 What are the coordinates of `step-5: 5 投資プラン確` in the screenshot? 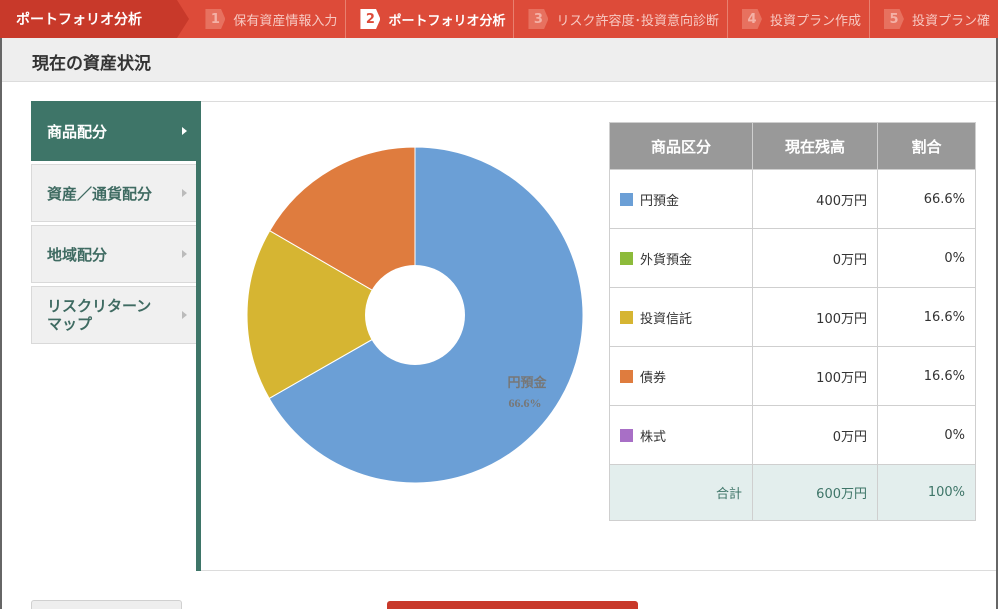 It's located at (934, 19).